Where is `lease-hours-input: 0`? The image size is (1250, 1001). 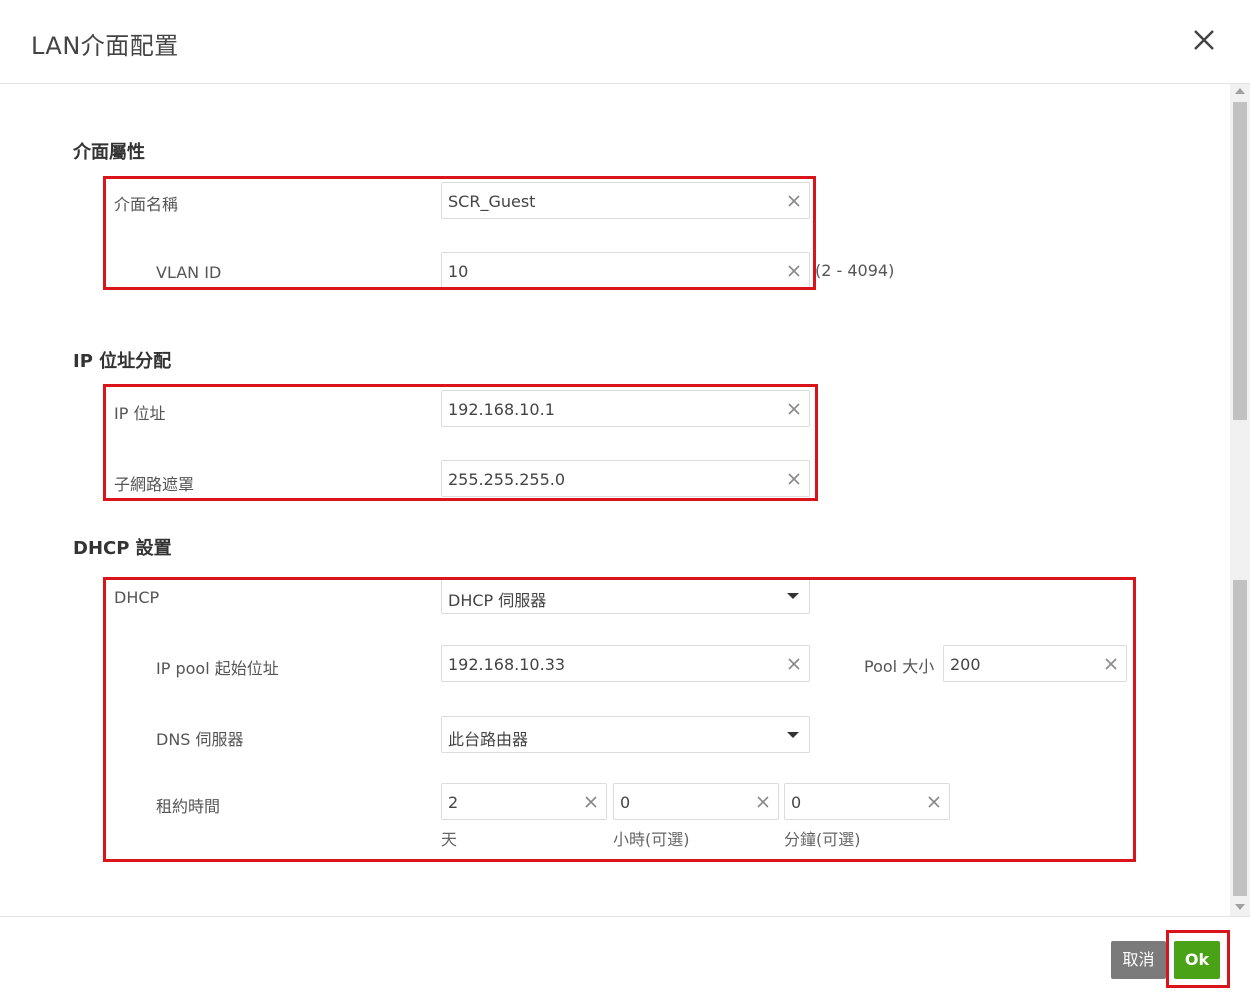
lease-hours-input: 0 is located at coordinates (696, 801).